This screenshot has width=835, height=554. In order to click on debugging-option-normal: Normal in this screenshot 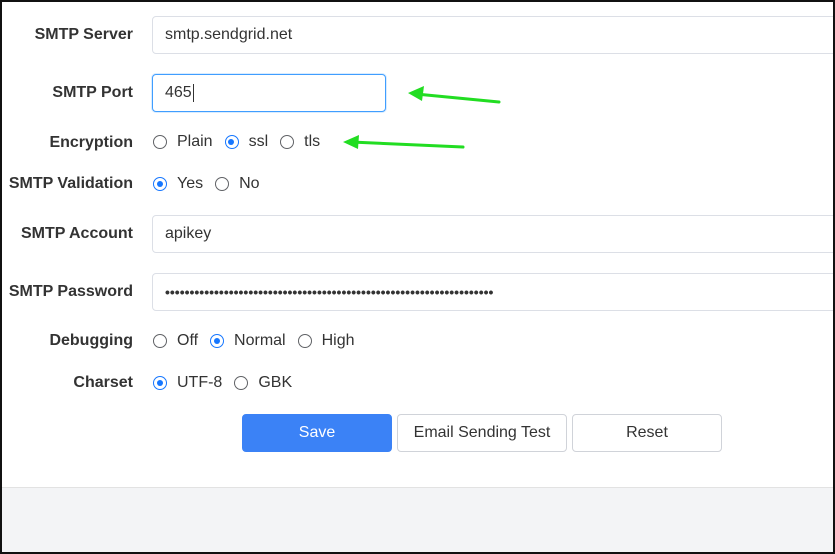, I will do `click(248, 341)`.